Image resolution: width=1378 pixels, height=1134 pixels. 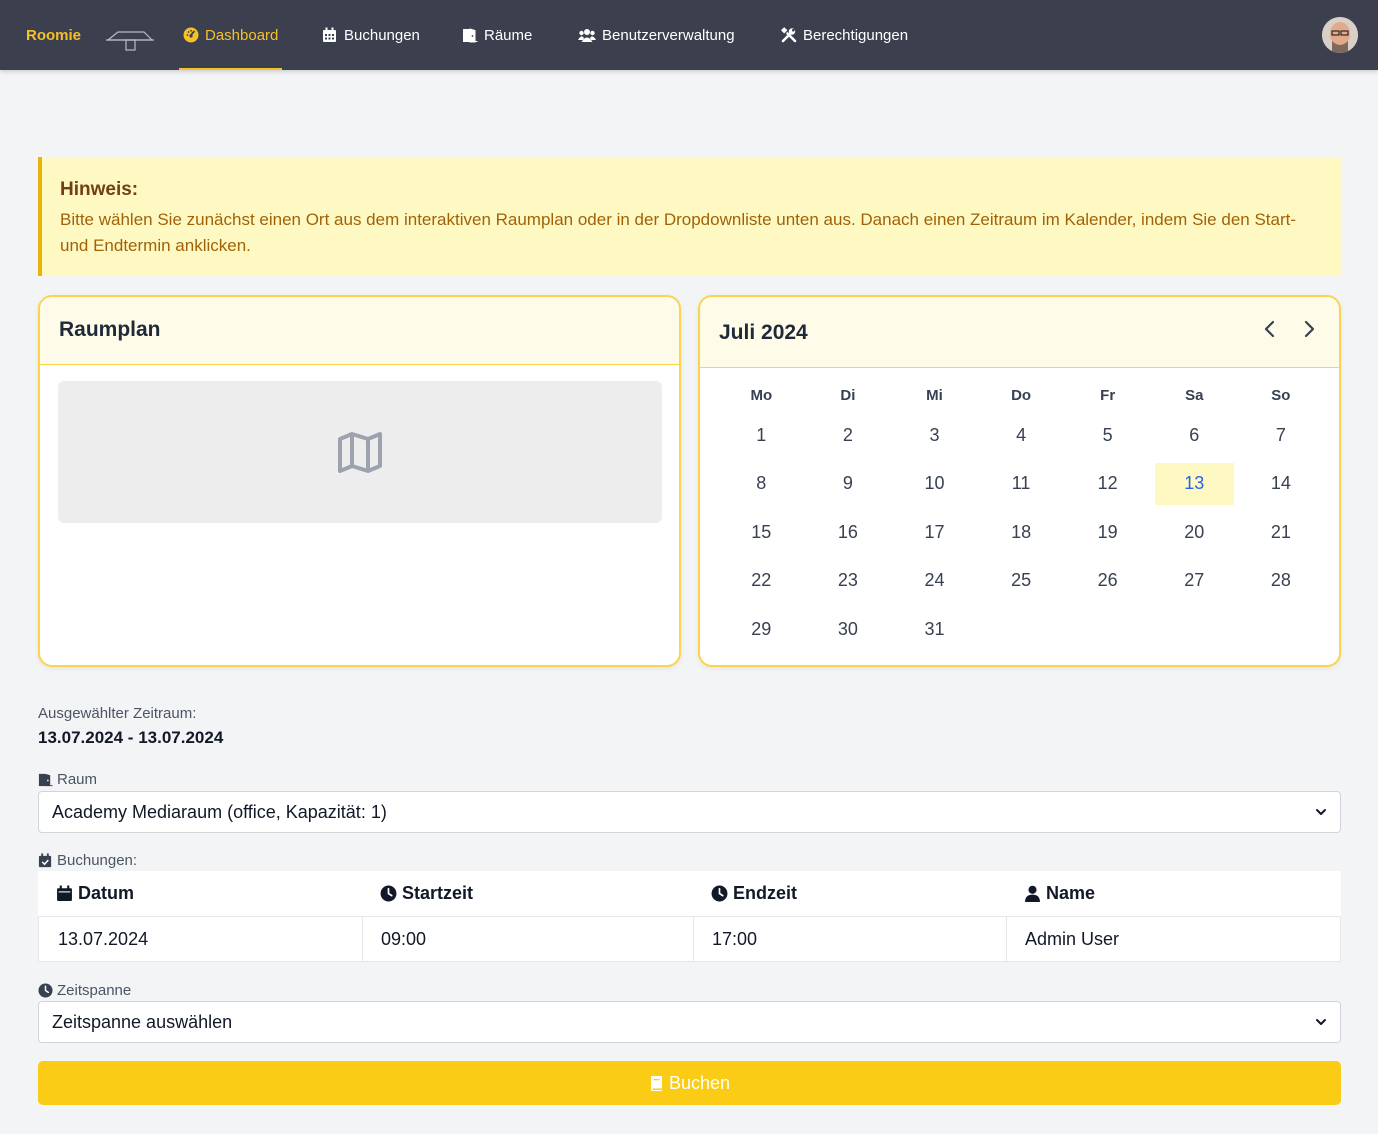 I want to click on calendar-week-row: 1234567, so click(x=1021, y=435).